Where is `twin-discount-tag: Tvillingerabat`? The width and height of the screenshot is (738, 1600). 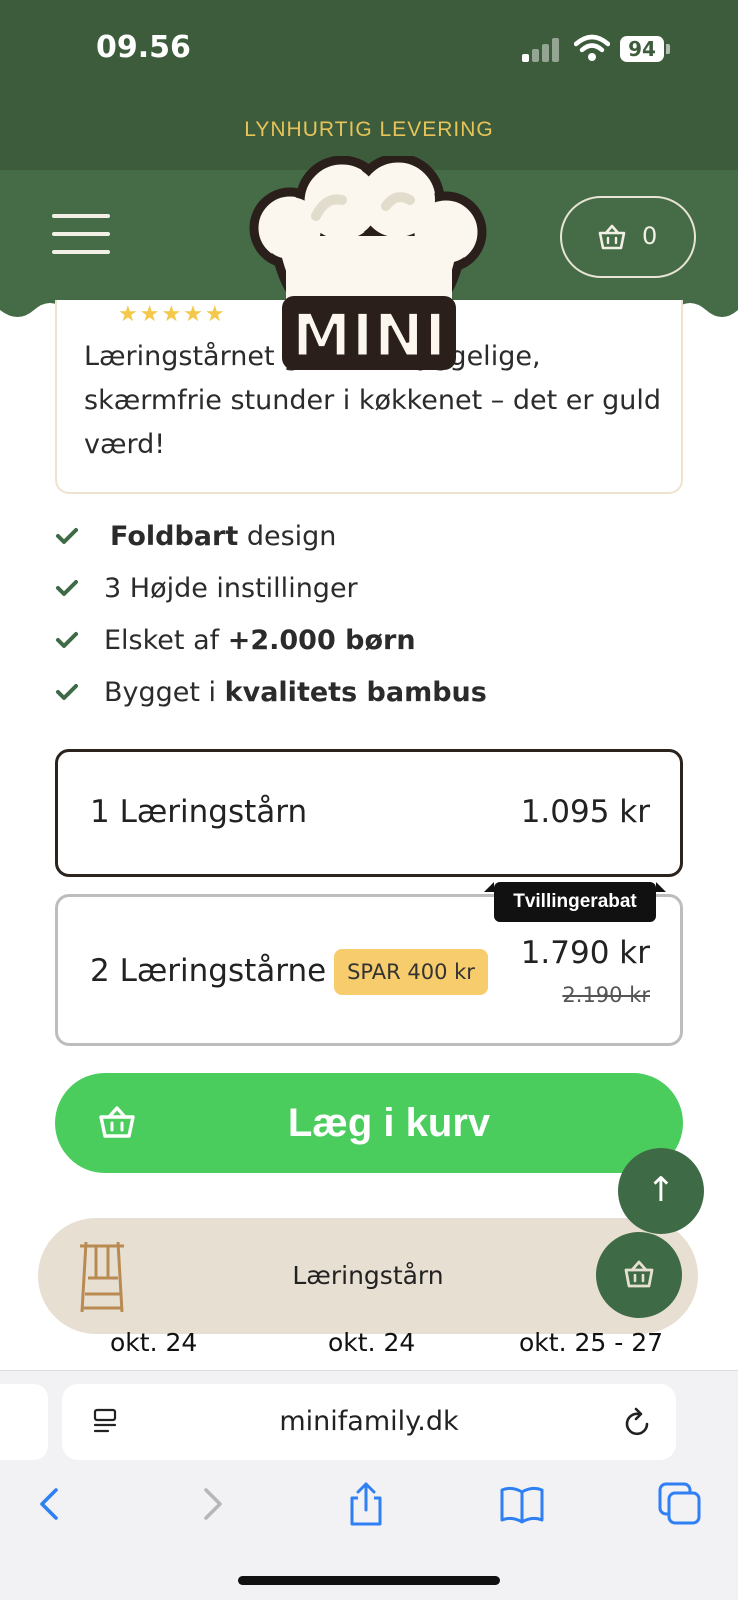 twin-discount-tag: Tvillingerabat is located at coordinates (575, 902).